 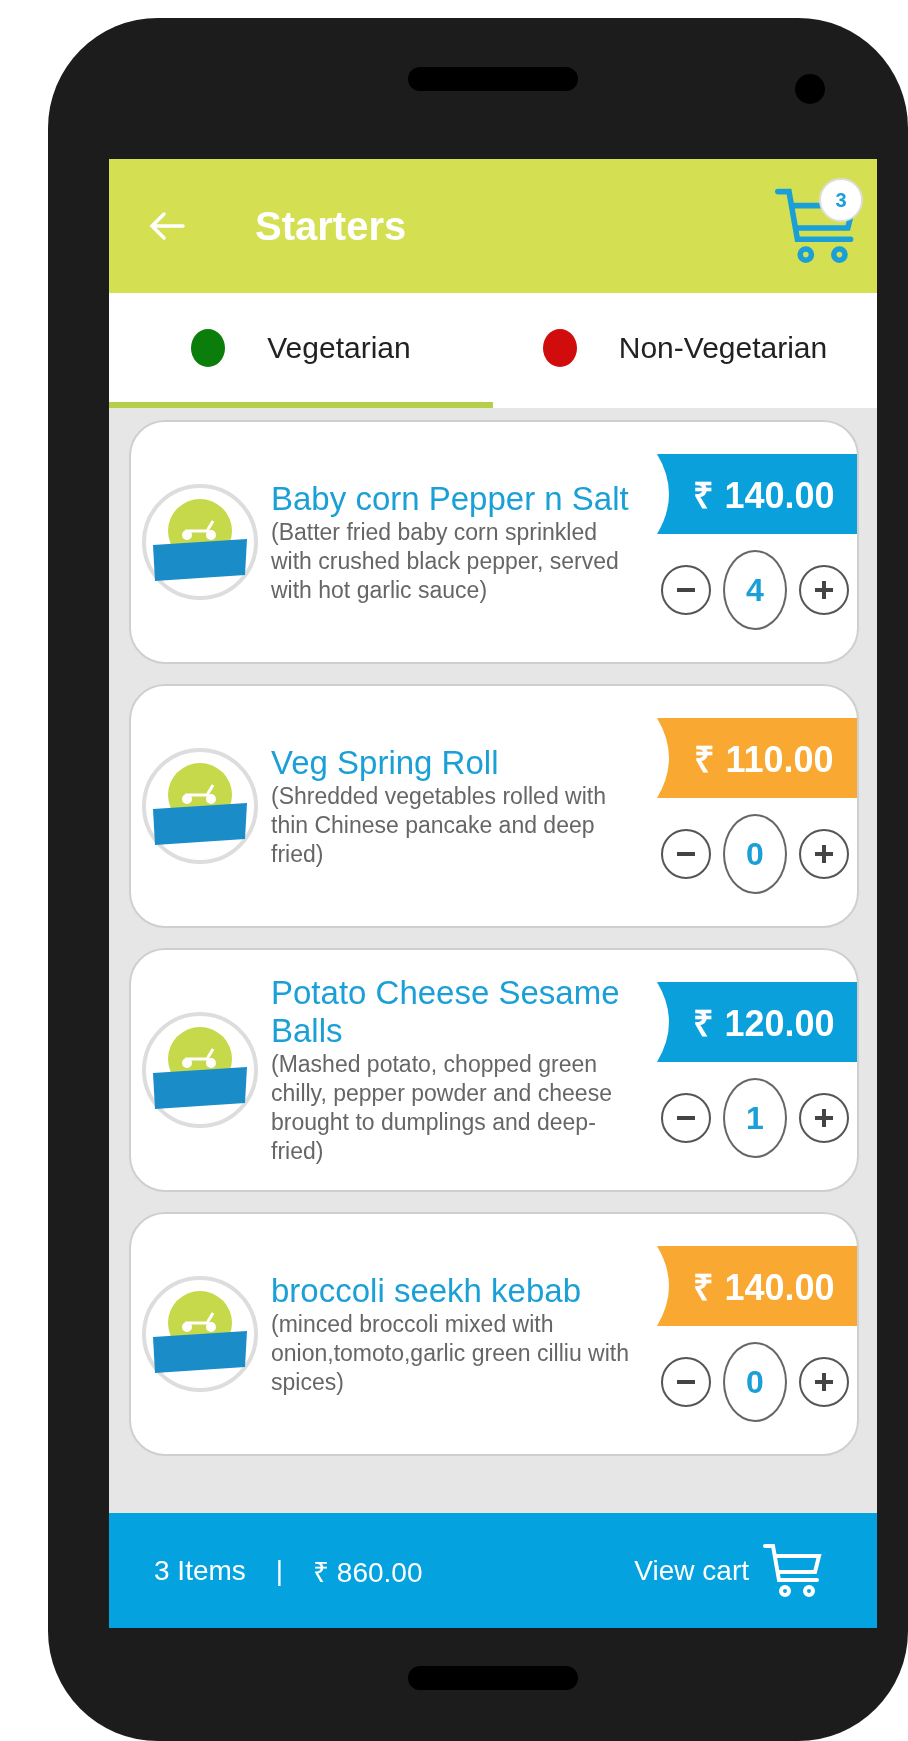 What do you see at coordinates (339, 347) in the screenshot?
I see `tab-label: Vegetarian` at bounding box center [339, 347].